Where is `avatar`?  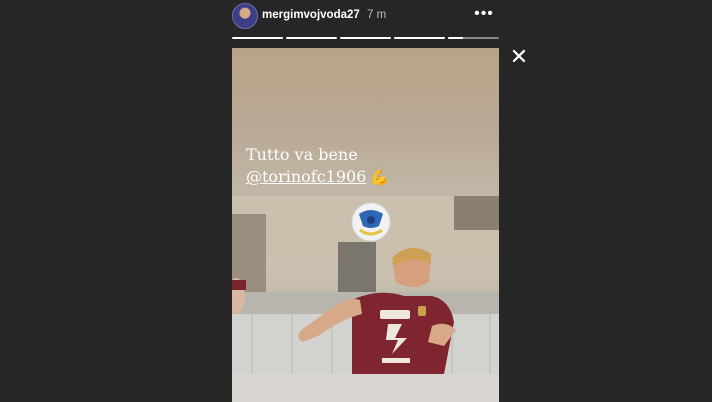
avatar is located at coordinates (245, 16).